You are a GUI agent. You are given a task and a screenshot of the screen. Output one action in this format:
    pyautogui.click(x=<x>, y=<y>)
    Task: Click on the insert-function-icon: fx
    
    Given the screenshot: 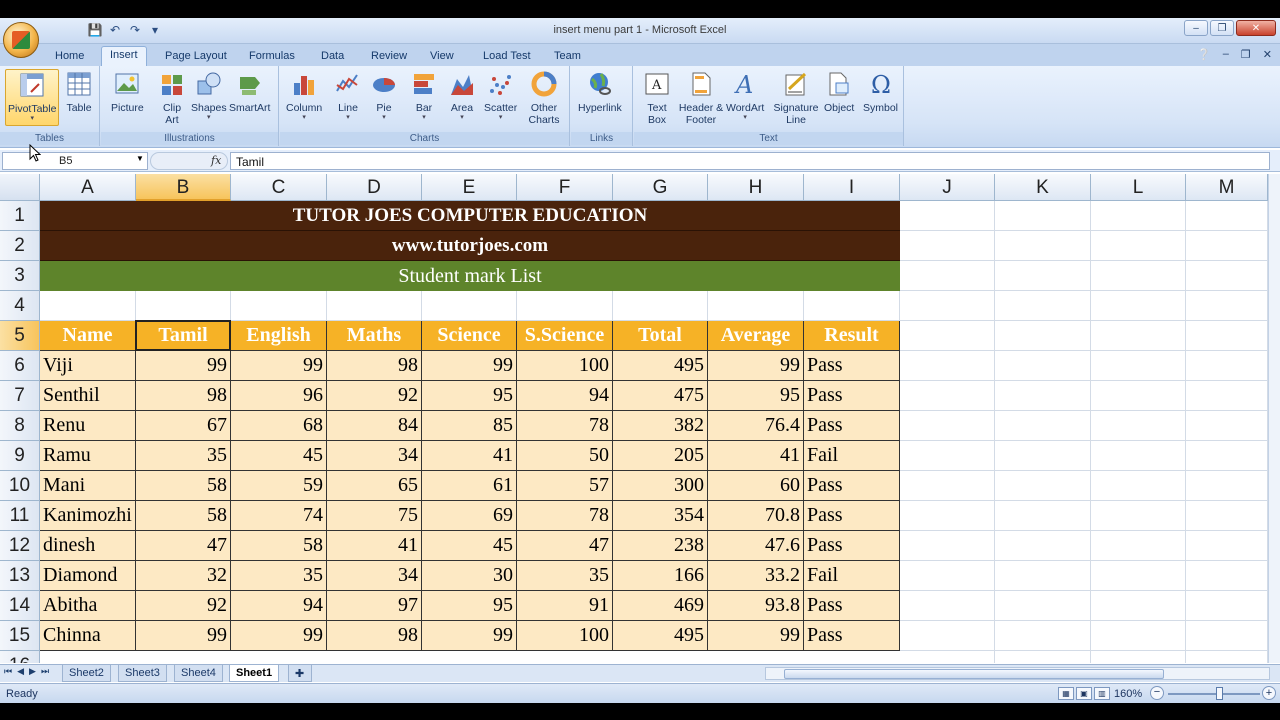 What is the action you would take?
    pyautogui.click(x=216, y=160)
    